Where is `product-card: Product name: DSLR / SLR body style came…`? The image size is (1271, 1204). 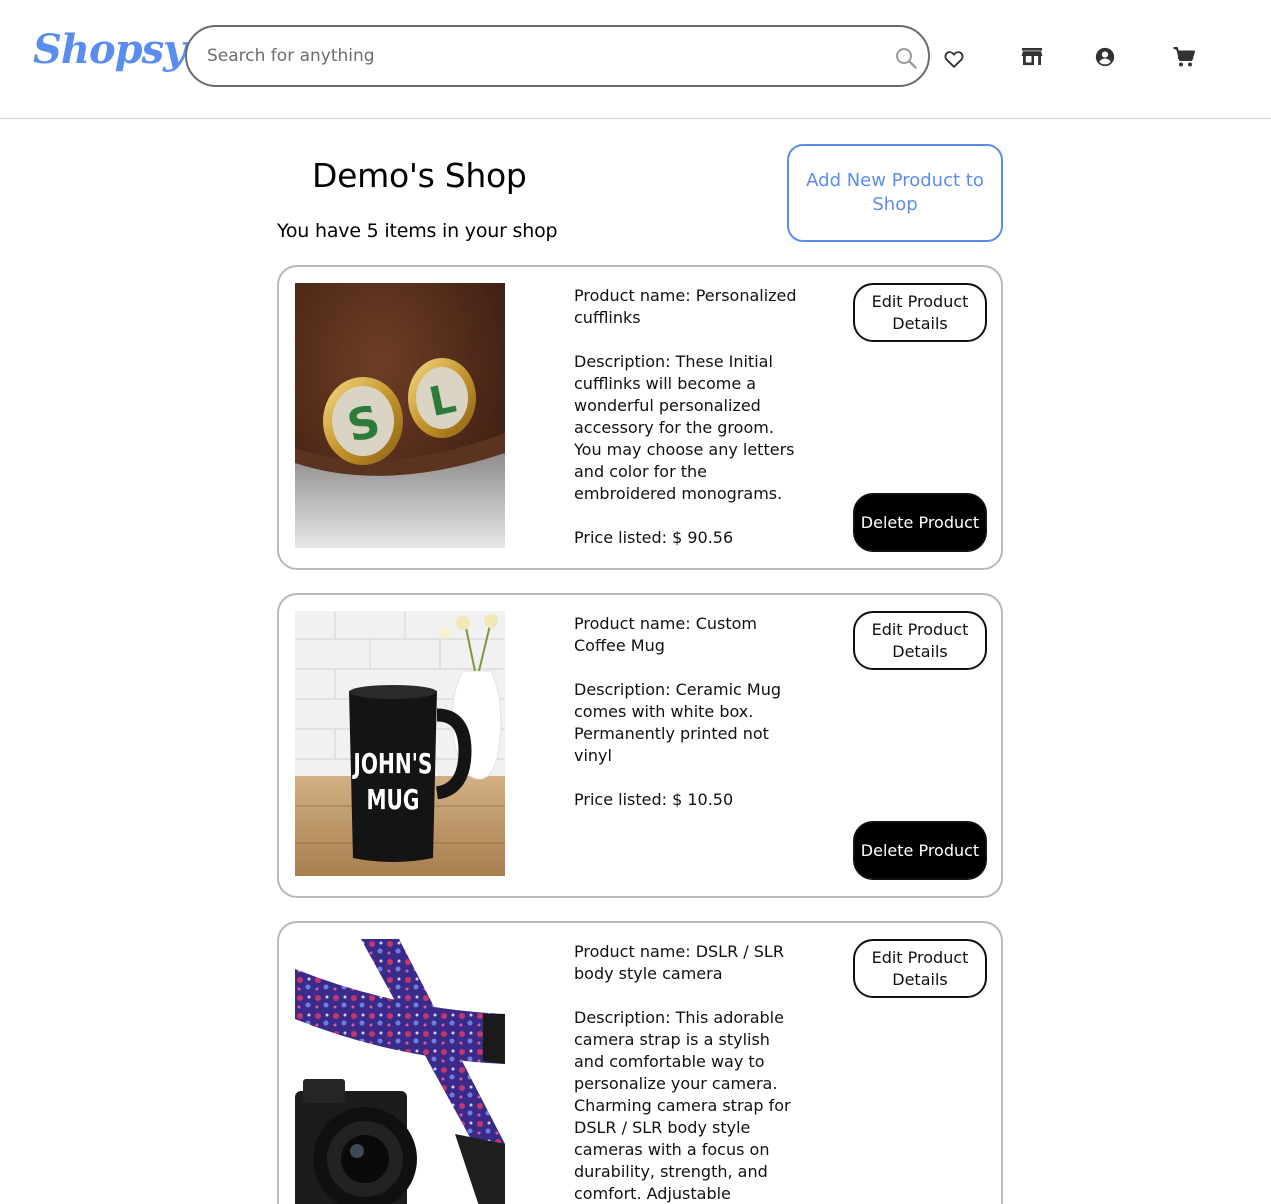
product-card: Product name: DSLR / SLR body style came… is located at coordinates (640, 1062).